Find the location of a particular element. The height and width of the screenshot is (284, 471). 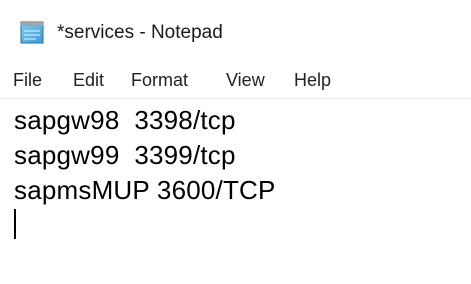

menu-view: View is located at coordinates (245, 80).